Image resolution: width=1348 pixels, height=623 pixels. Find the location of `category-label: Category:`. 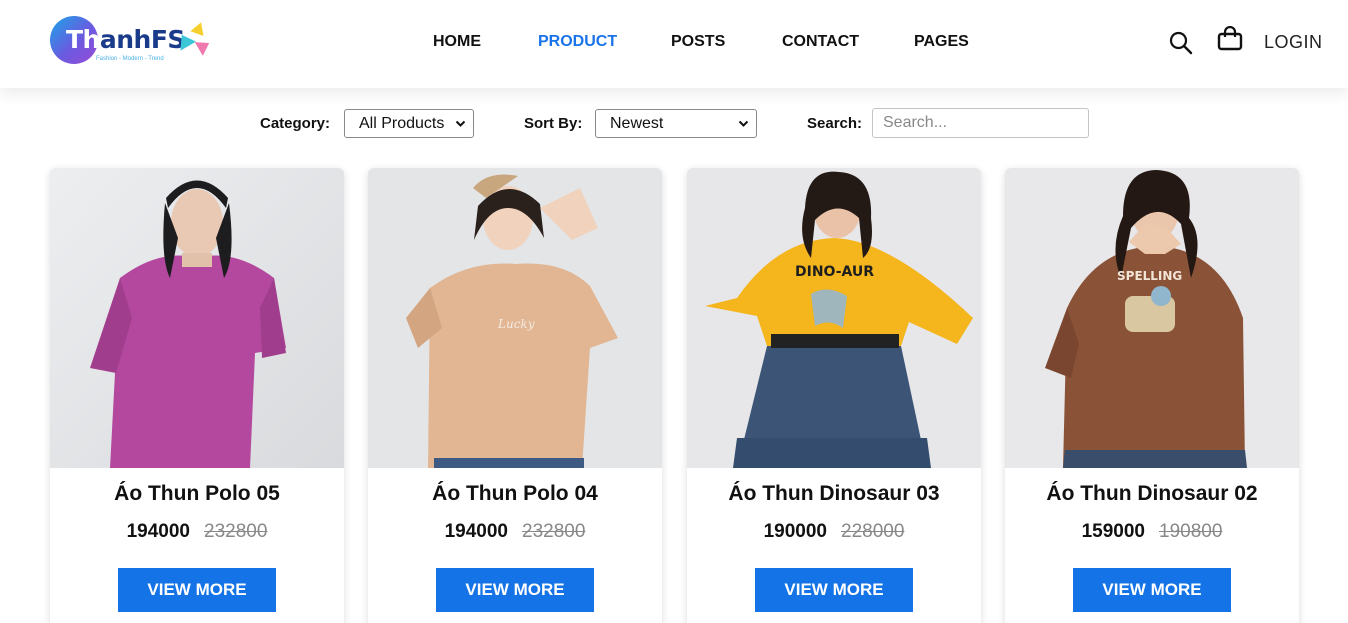

category-label: Category: is located at coordinates (295, 123).